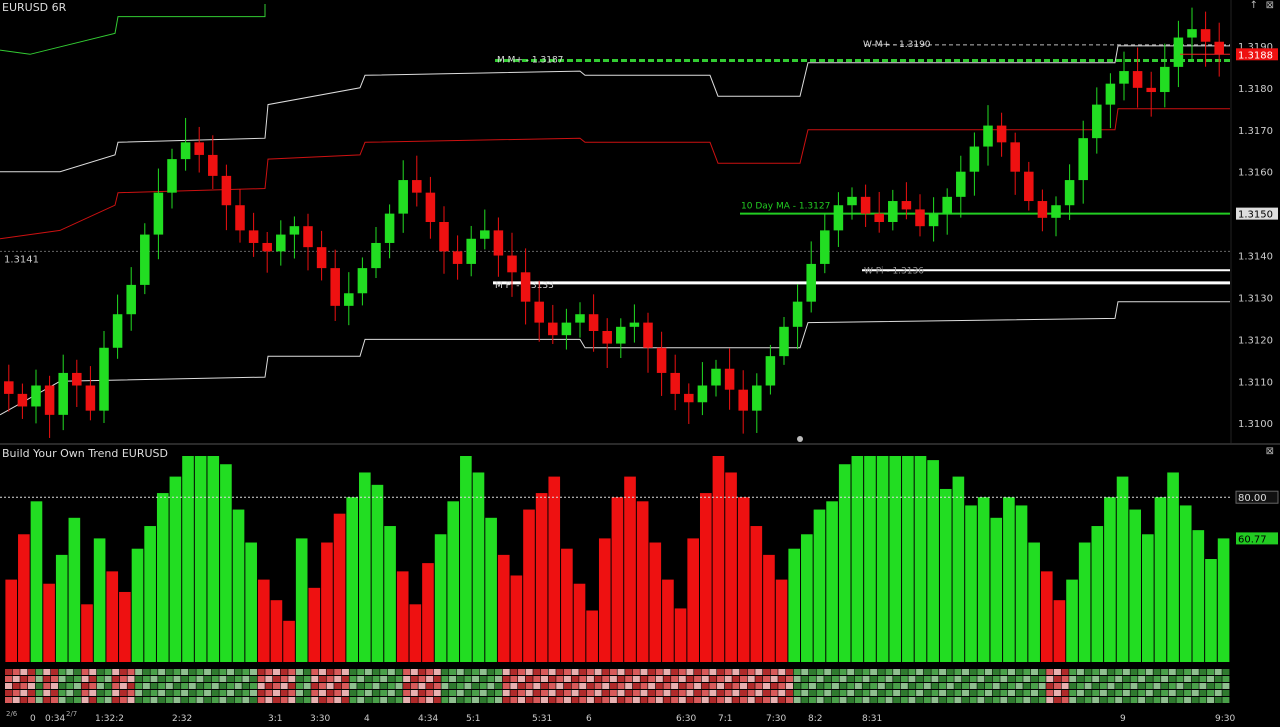 The height and width of the screenshot is (727, 1280). Describe the element at coordinates (1270, 5) in the screenshot. I see `close-icon: ⊠` at that location.